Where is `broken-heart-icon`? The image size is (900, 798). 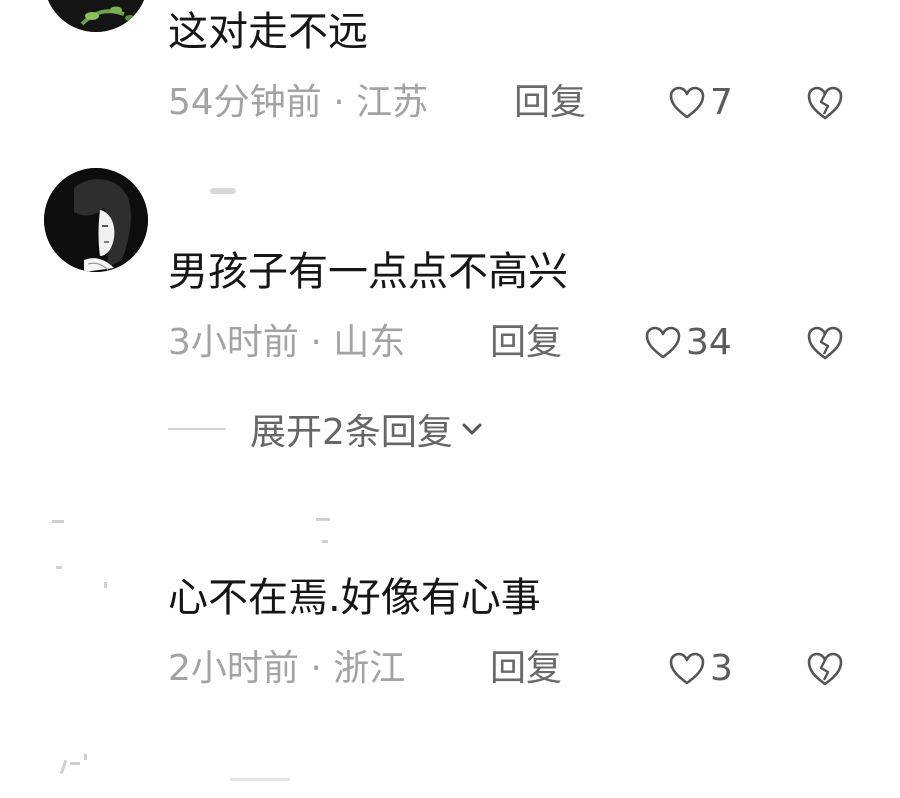
broken-heart-icon is located at coordinates (825, 669).